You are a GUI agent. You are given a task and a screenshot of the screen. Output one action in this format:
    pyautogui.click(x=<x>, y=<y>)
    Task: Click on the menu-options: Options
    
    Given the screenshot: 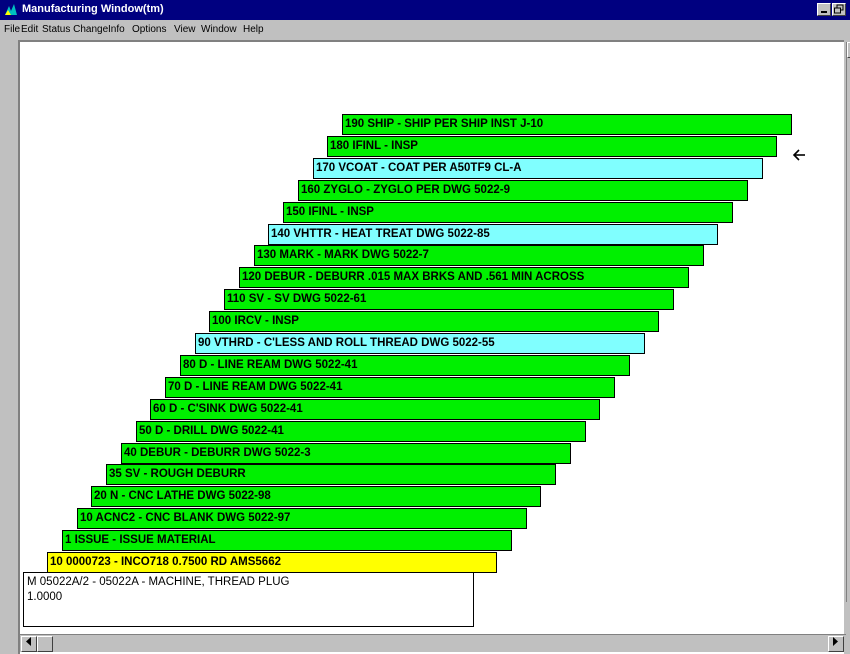 What is the action you would take?
    pyautogui.click(x=149, y=29)
    